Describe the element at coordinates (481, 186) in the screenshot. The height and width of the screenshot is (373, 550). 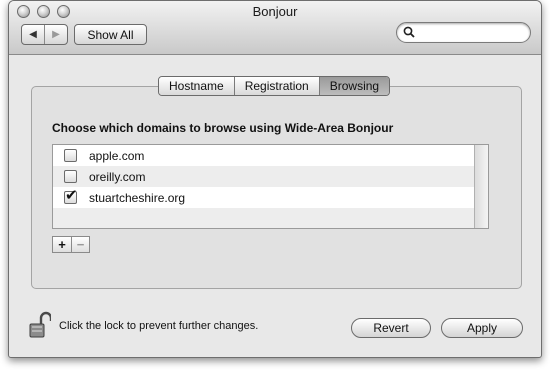
I see `list-scrollbar` at that location.